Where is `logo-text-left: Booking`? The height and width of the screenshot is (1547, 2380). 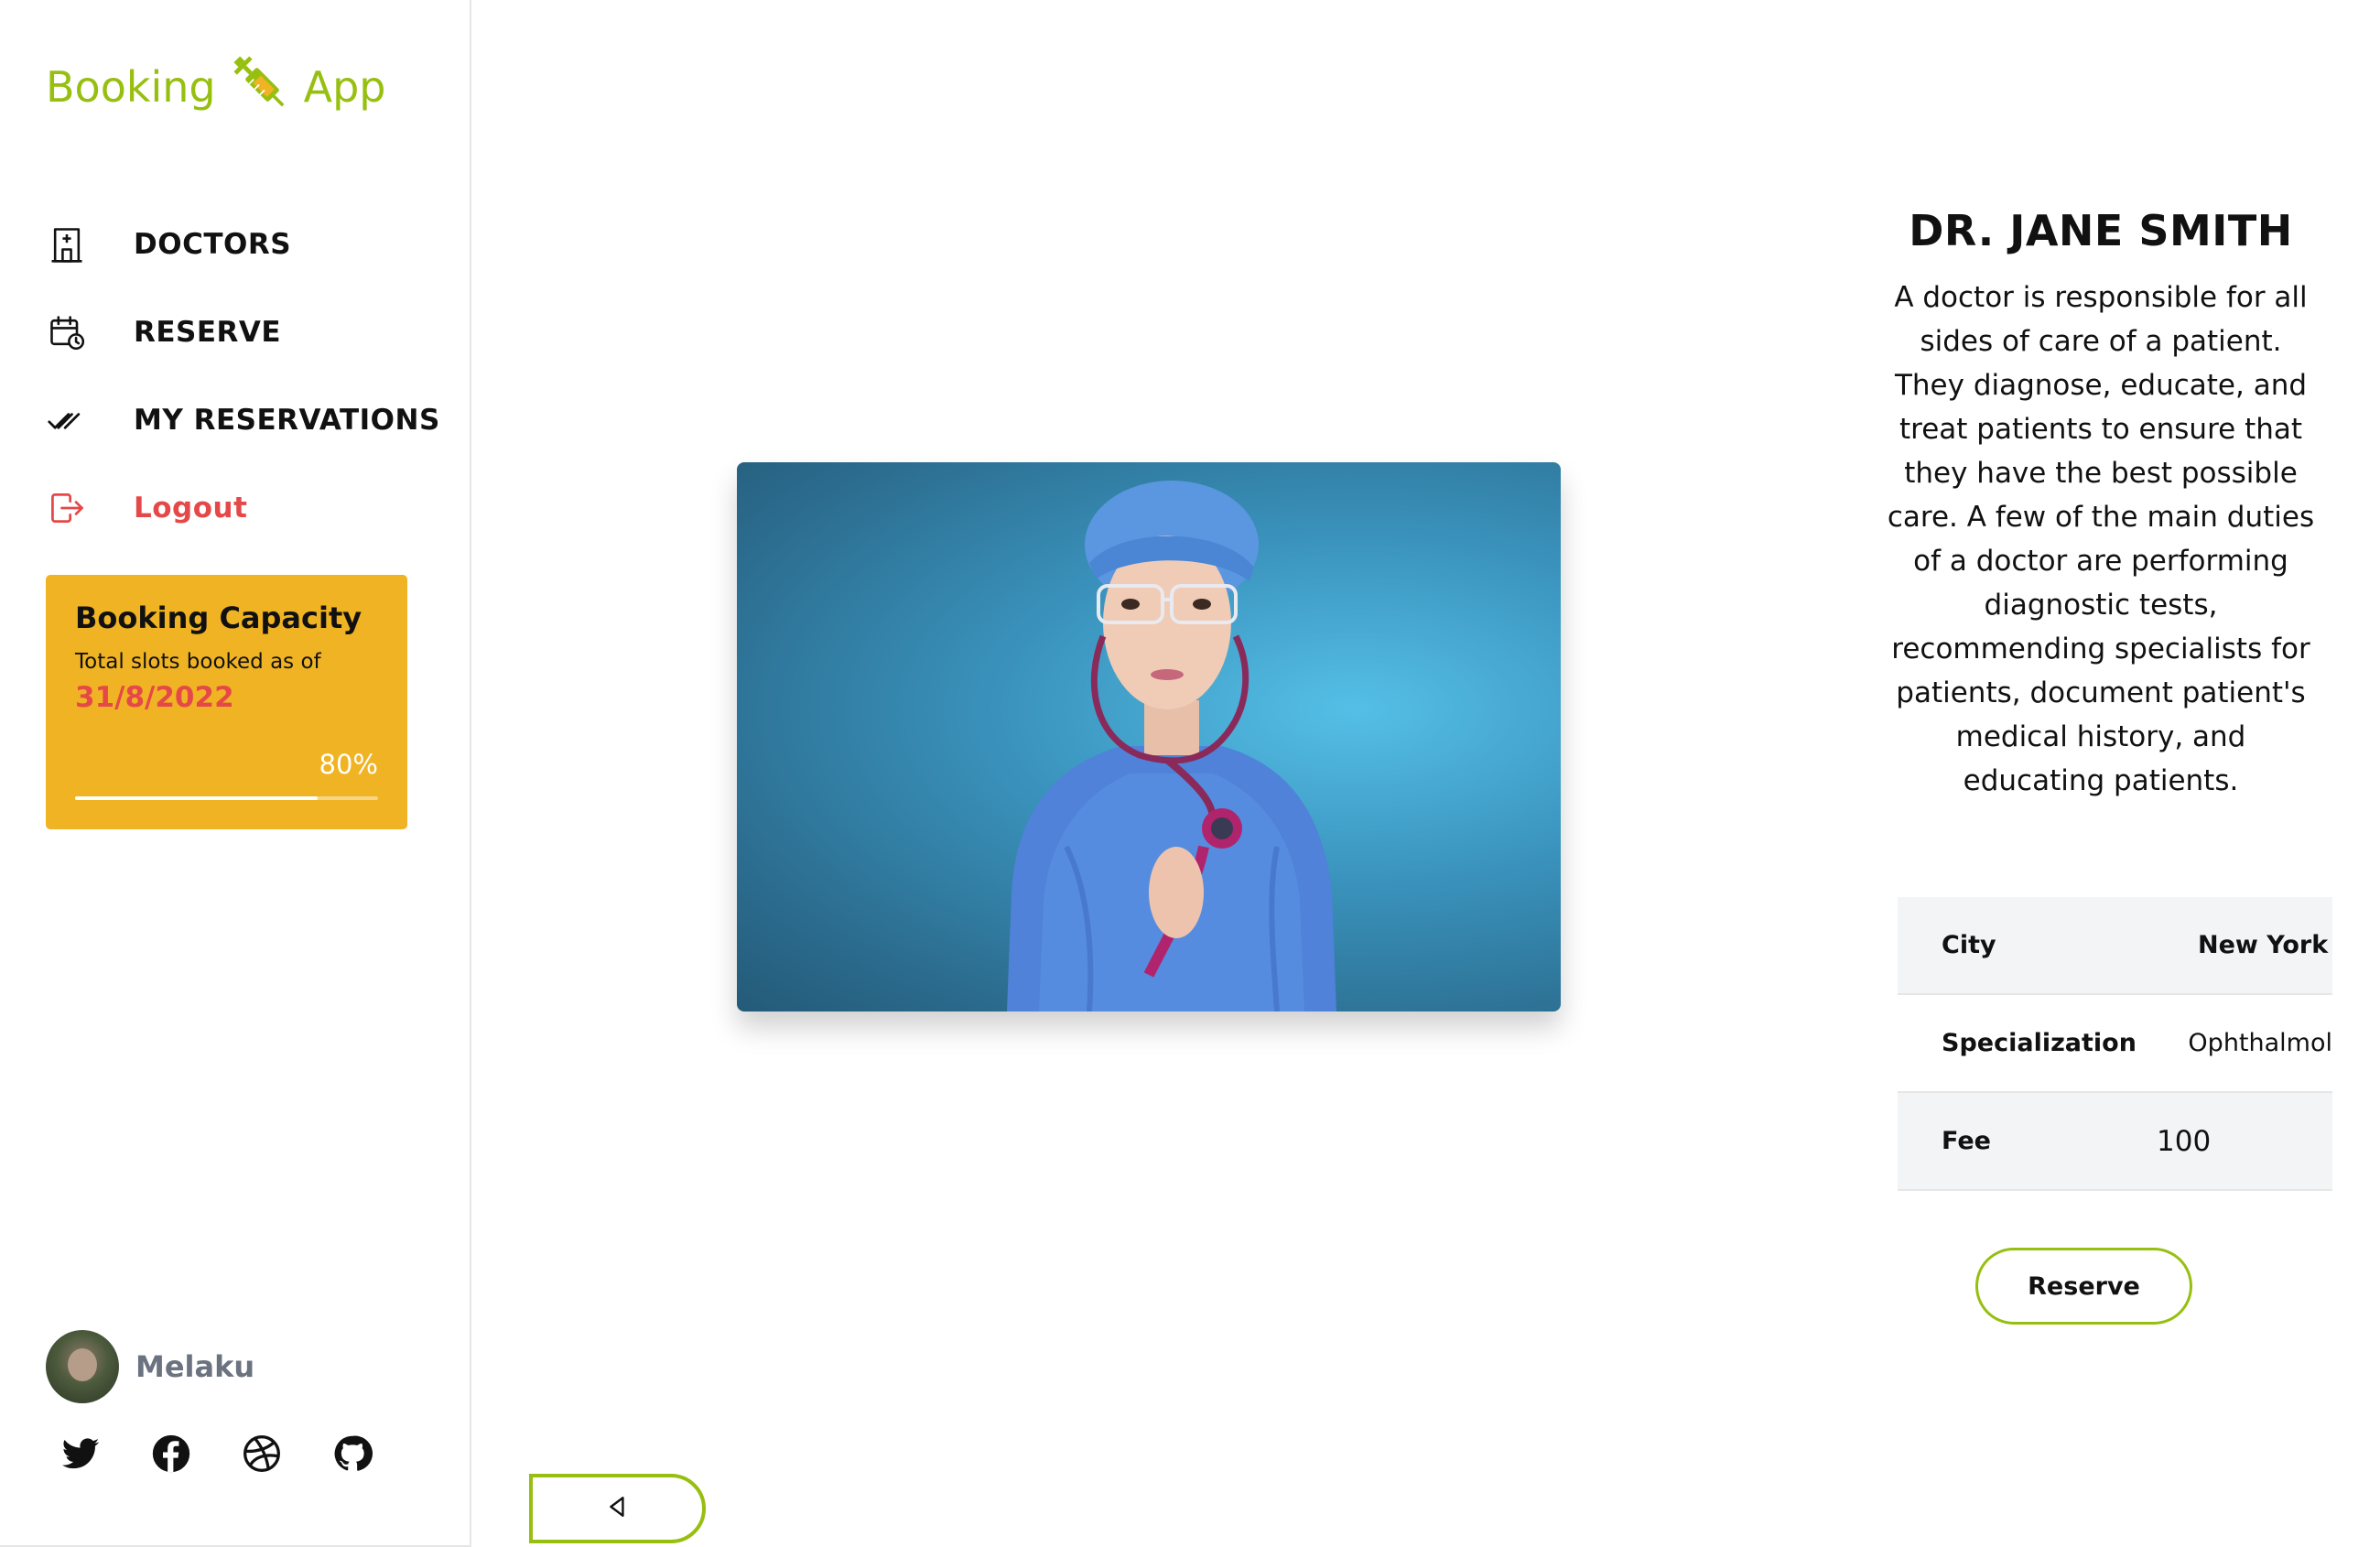
logo-text-left: Booking is located at coordinates (131, 87).